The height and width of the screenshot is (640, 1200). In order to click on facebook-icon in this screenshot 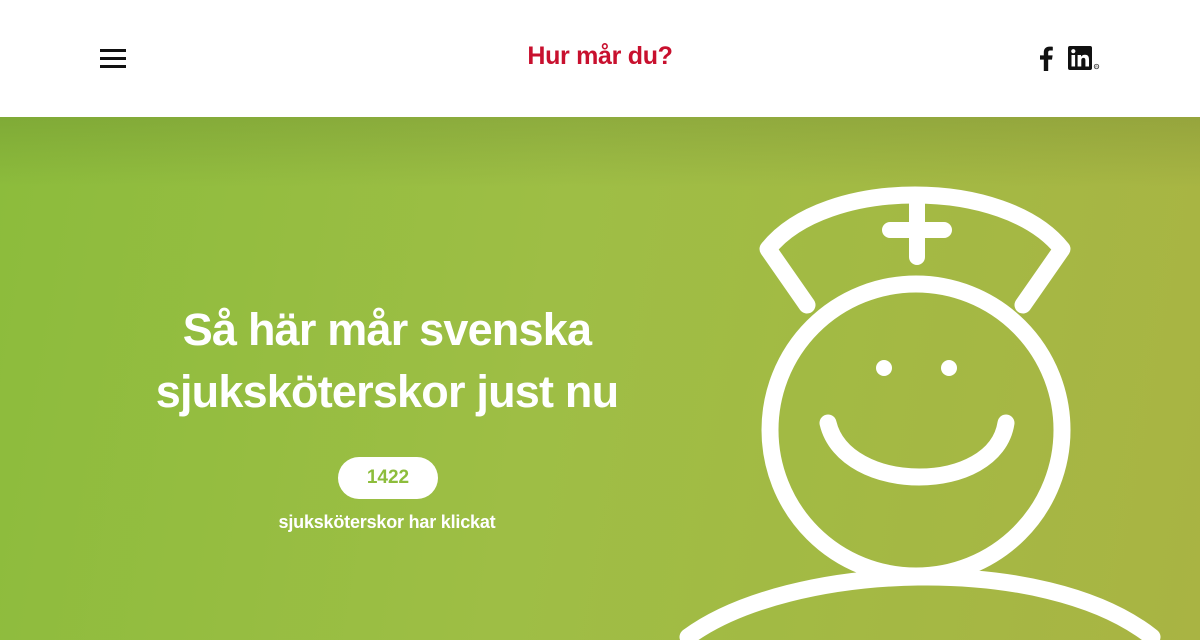, I will do `click(1046, 58)`.